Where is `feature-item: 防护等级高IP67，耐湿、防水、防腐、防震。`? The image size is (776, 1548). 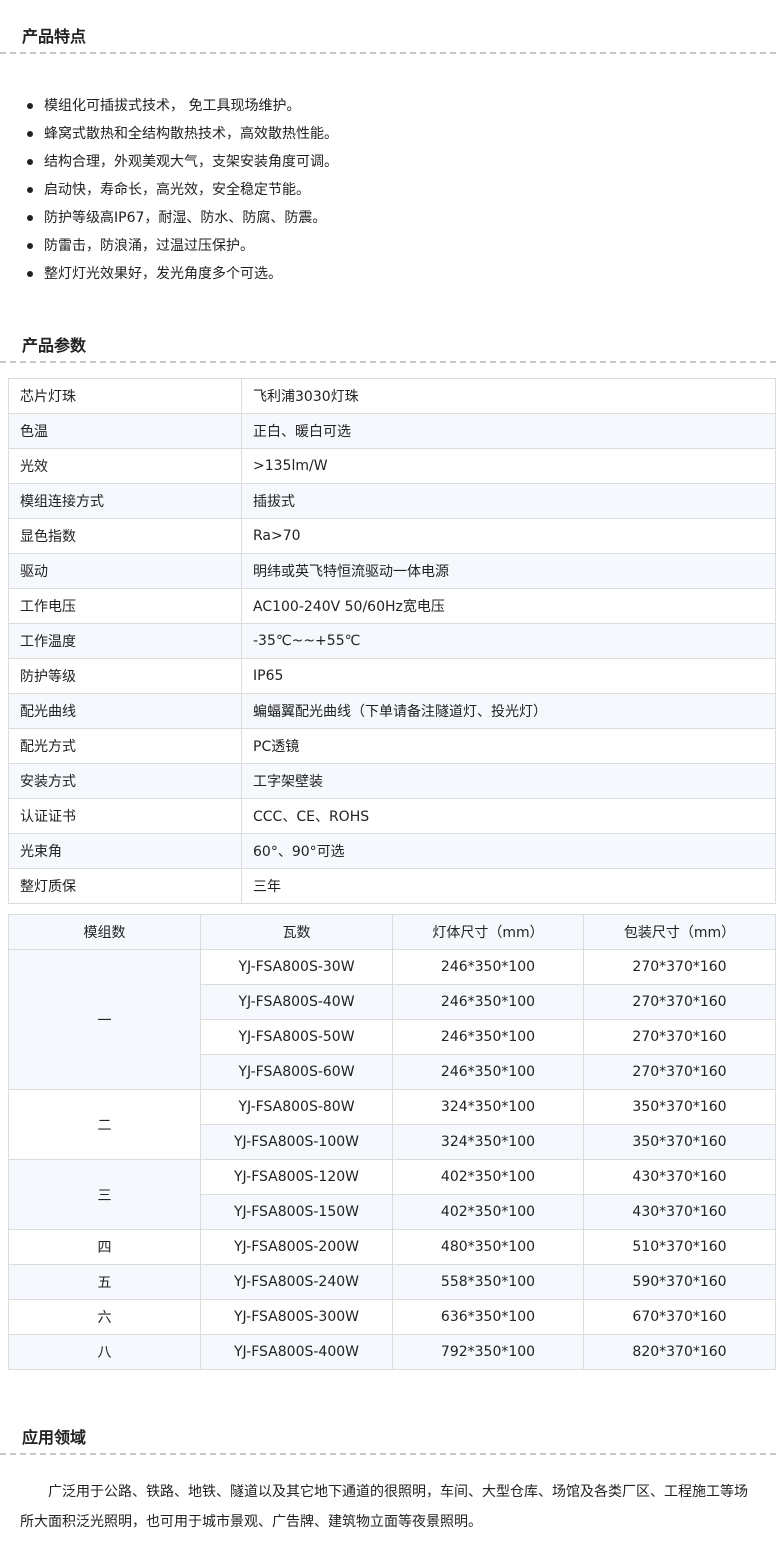 feature-item: 防护等级高IP67，耐湿、防水、防腐、防震。 is located at coordinates (169, 218).